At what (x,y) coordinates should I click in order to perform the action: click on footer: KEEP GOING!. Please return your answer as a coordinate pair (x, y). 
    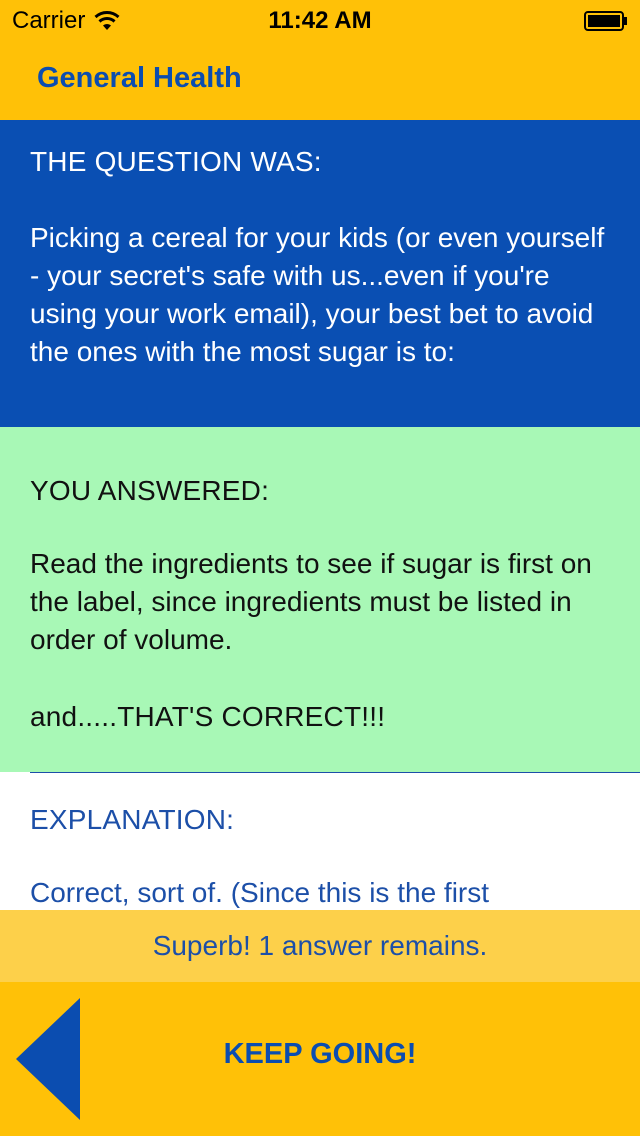
    Looking at the image, I should click on (320, 1059).